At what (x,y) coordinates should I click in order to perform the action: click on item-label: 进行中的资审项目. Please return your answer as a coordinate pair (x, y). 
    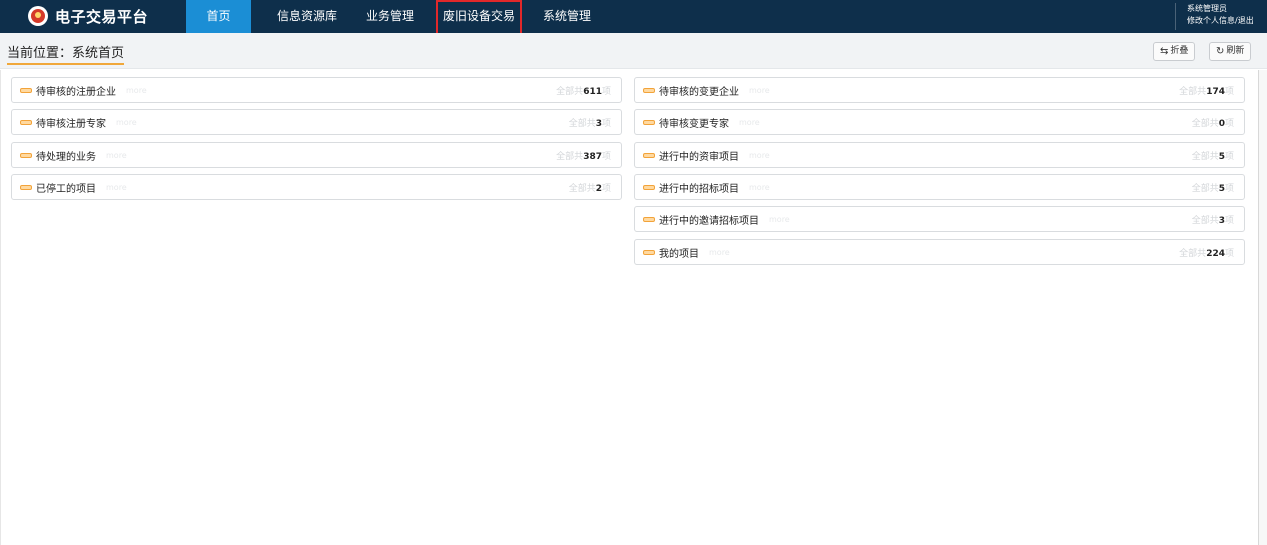
    Looking at the image, I should click on (699, 157).